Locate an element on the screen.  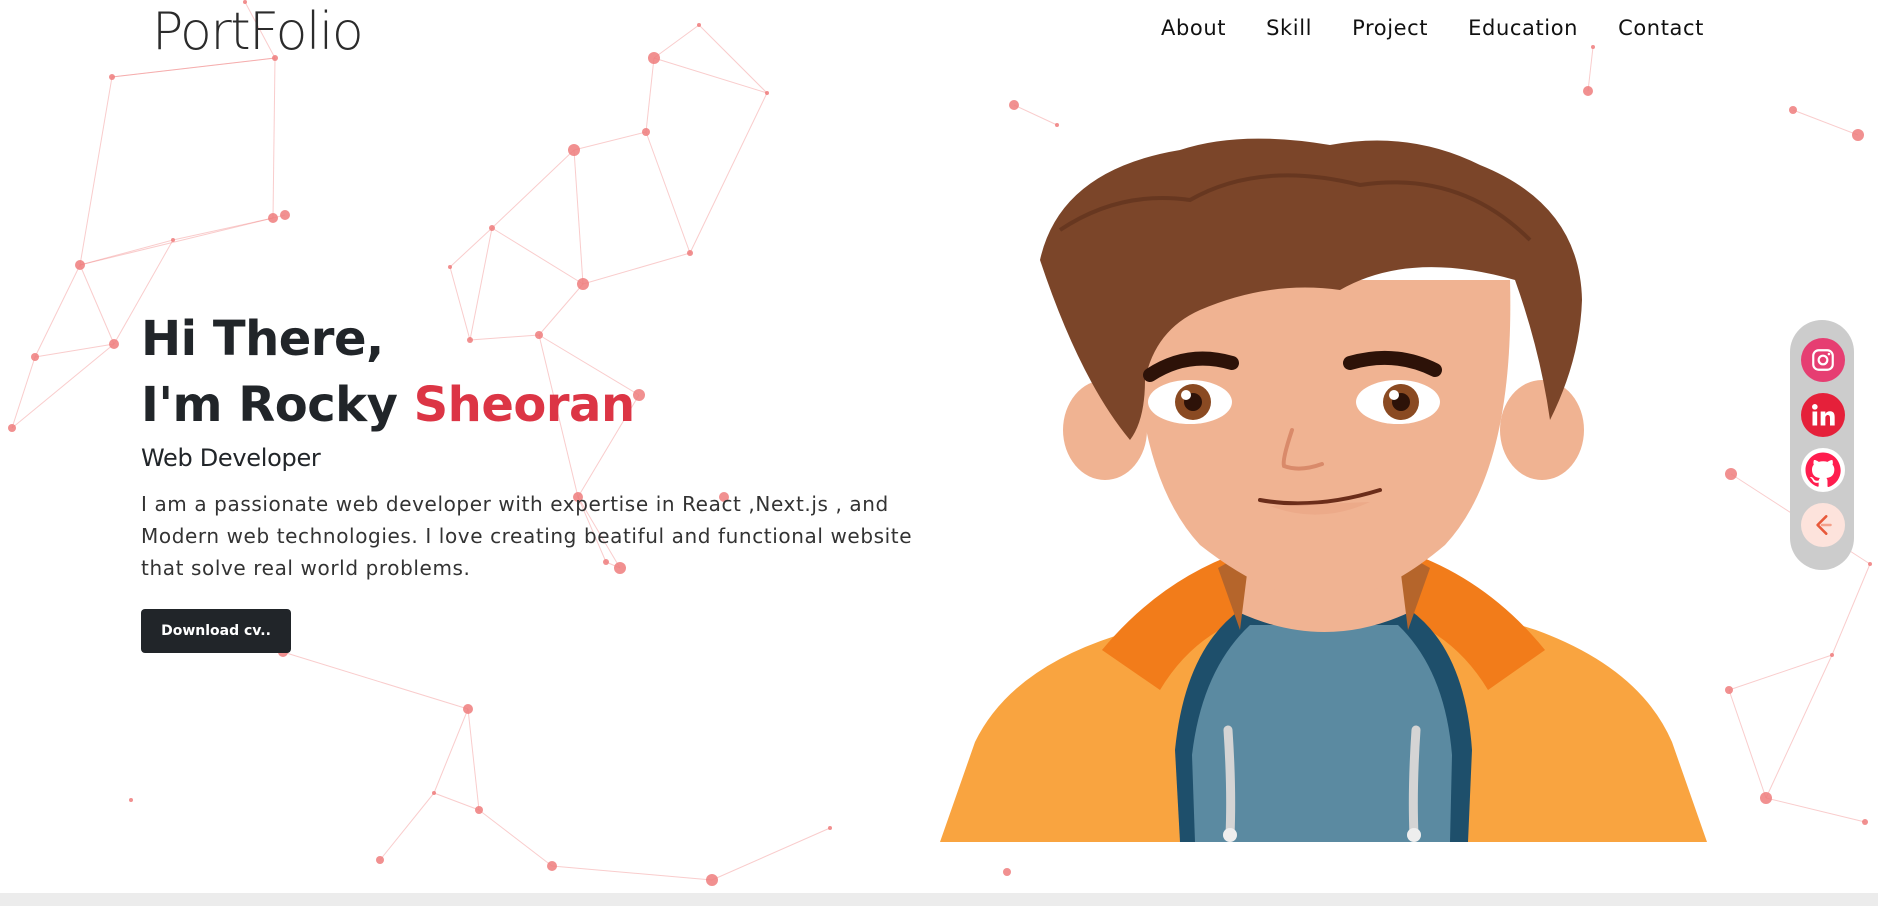
nav-link-about: About is located at coordinates (1193, 28).